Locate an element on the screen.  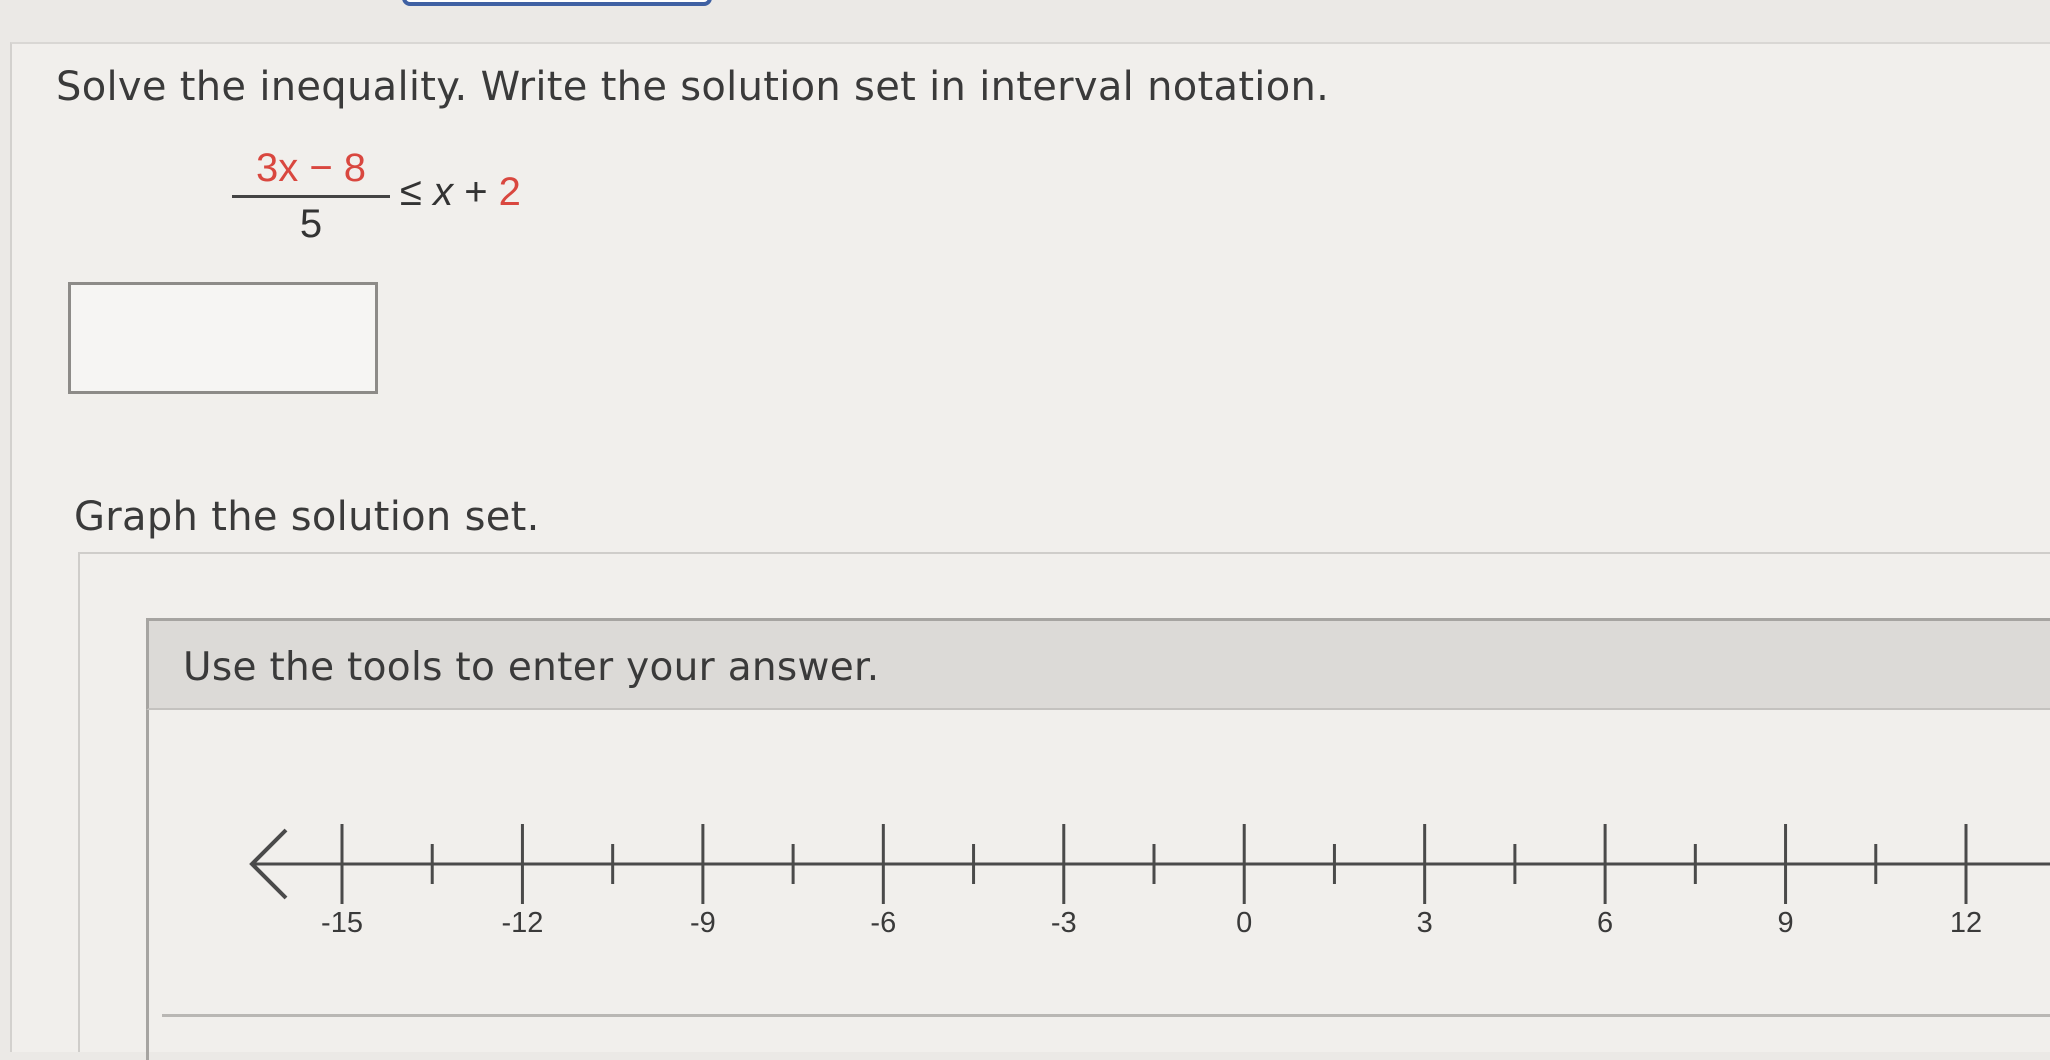
inequality-right-side: ≤ x + 2 is located at coordinates (460, 192).